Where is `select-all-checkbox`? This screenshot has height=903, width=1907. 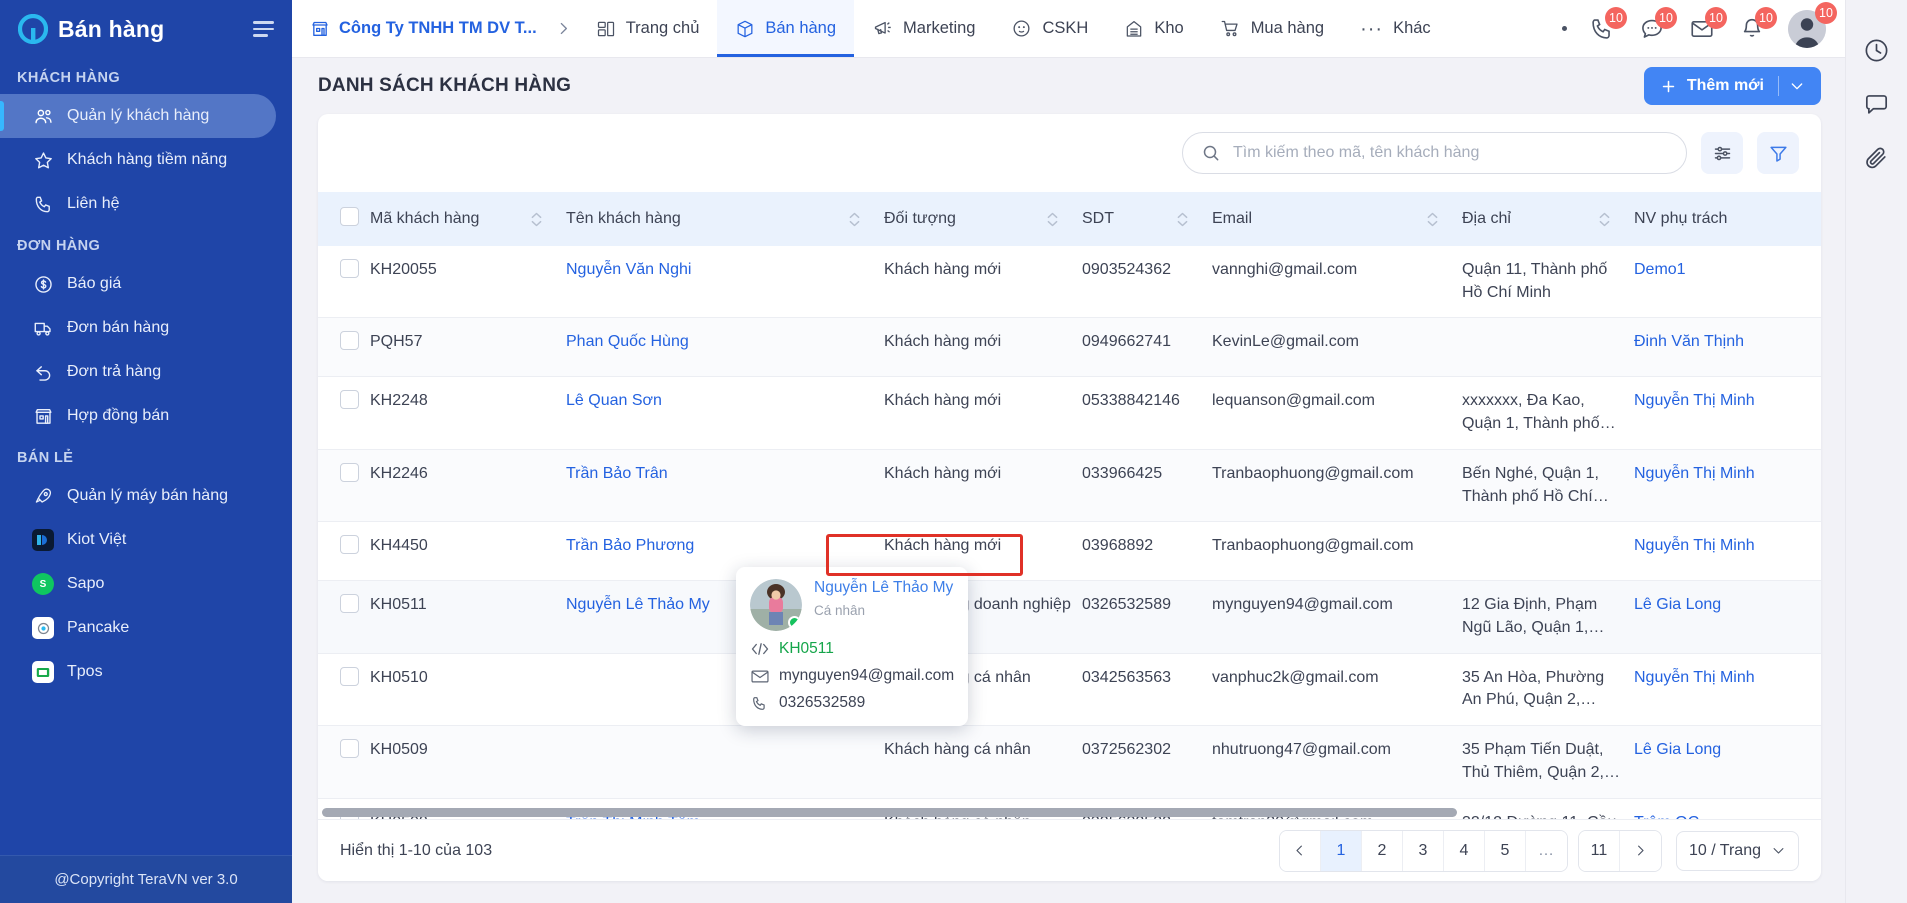 select-all-checkbox is located at coordinates (349, 216).